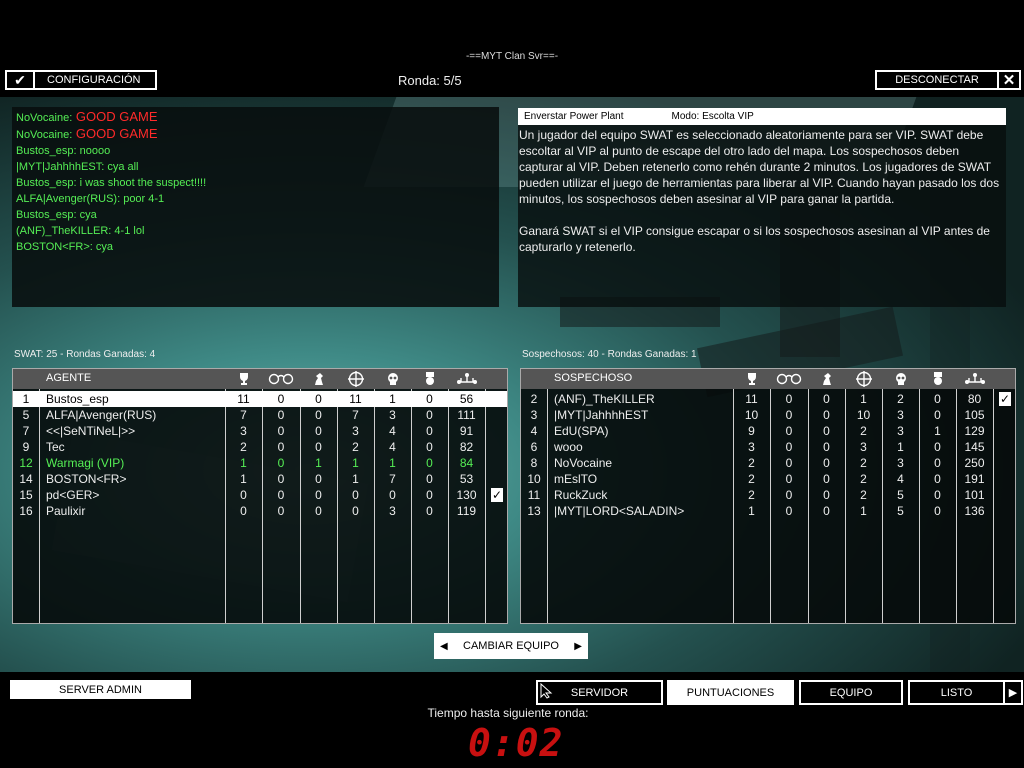  What do you see at coordinates (974, 511) in the screenshot?
I see `stat-ping: 136` at bounding box center [974, 511].